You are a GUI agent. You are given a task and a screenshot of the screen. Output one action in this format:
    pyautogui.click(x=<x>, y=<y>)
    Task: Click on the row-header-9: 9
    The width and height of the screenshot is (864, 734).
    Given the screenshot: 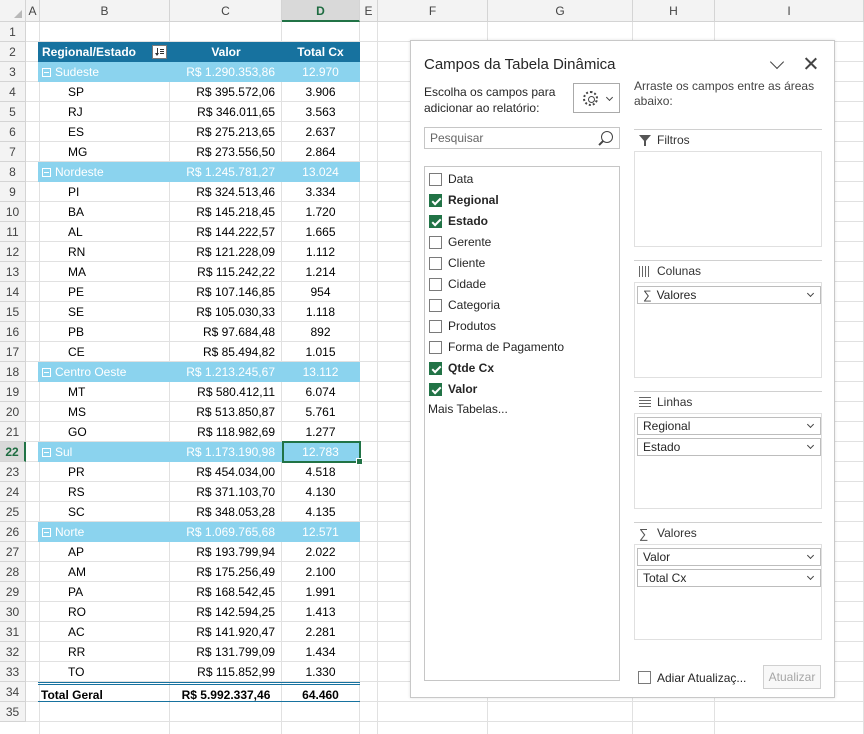 What is the action you would take?
    pyautogui.click(x=13, y=192)
    